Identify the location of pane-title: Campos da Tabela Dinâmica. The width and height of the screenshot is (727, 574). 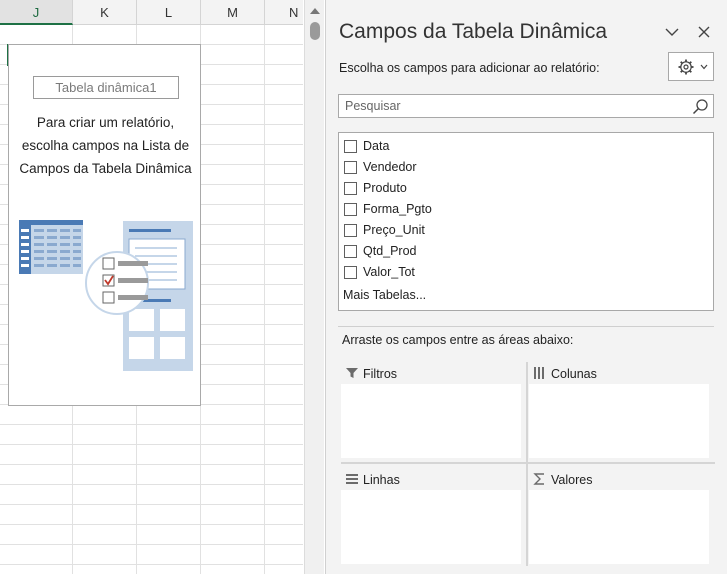
(473, 31).